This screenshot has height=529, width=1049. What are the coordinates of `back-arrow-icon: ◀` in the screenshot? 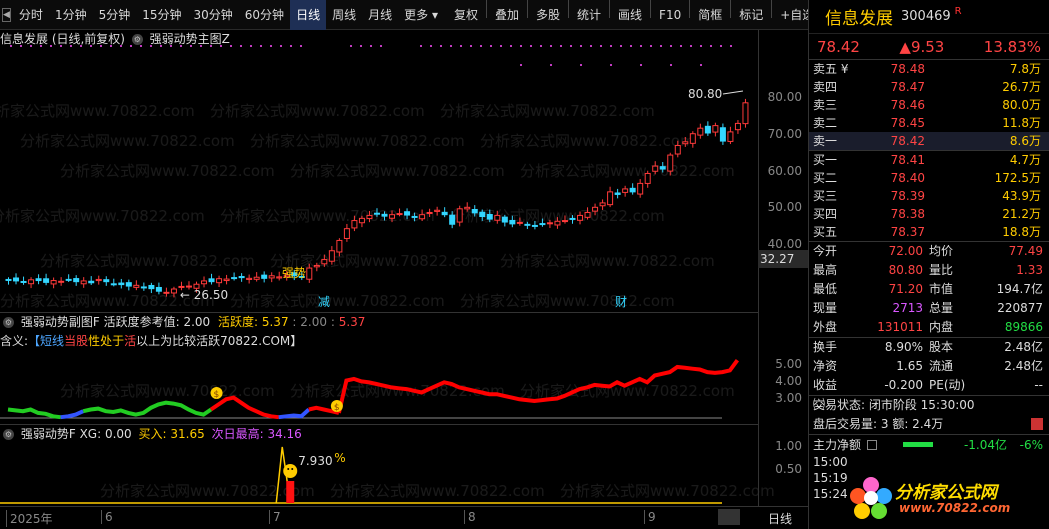 It's located at (6, 14).